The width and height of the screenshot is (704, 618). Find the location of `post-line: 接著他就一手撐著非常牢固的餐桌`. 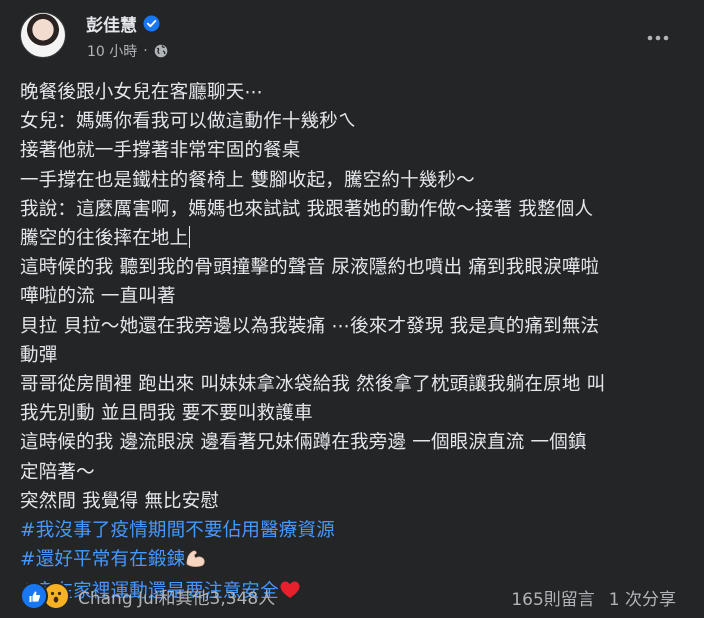

post-line: 接著他就一手撐著非常牢固的餐桌 is located at coordinates (160, 151).